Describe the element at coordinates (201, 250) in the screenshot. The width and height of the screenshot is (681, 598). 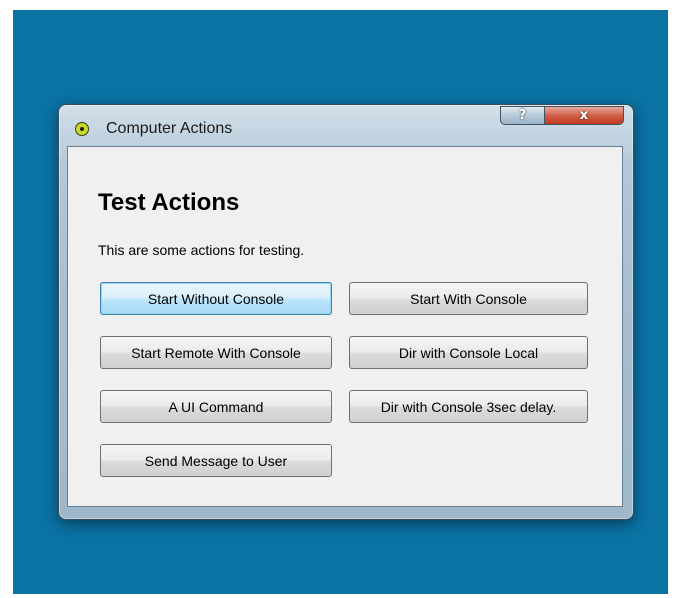
I see `description-text: This are some actions for testing.` at that location.